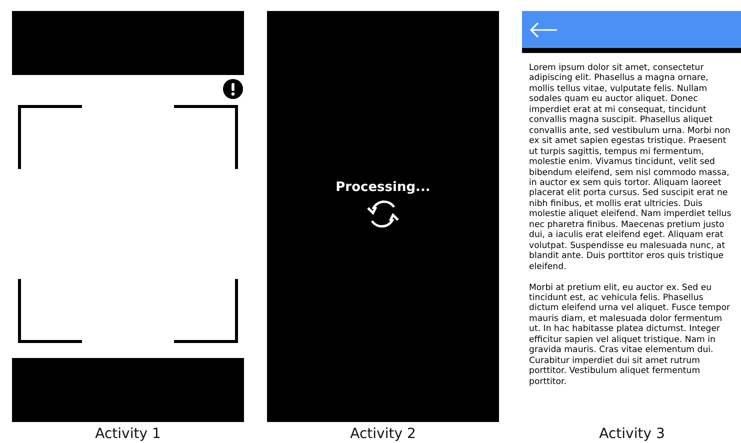 The height and width of the screenshot is (443, 741). What do you see at coordinates (632, 434) in the screenshot?
I see `activity-caption: Activity 3` at bounding box center [632, 434].